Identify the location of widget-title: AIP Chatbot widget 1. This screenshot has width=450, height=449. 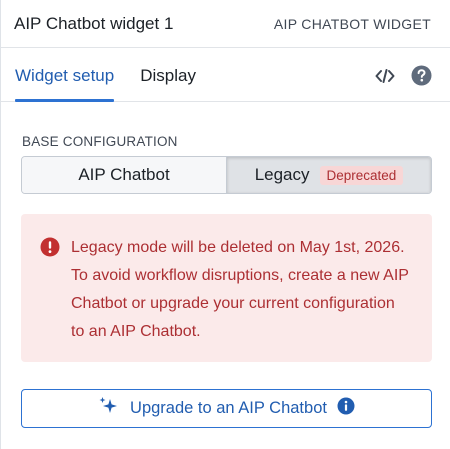
(93, 24).